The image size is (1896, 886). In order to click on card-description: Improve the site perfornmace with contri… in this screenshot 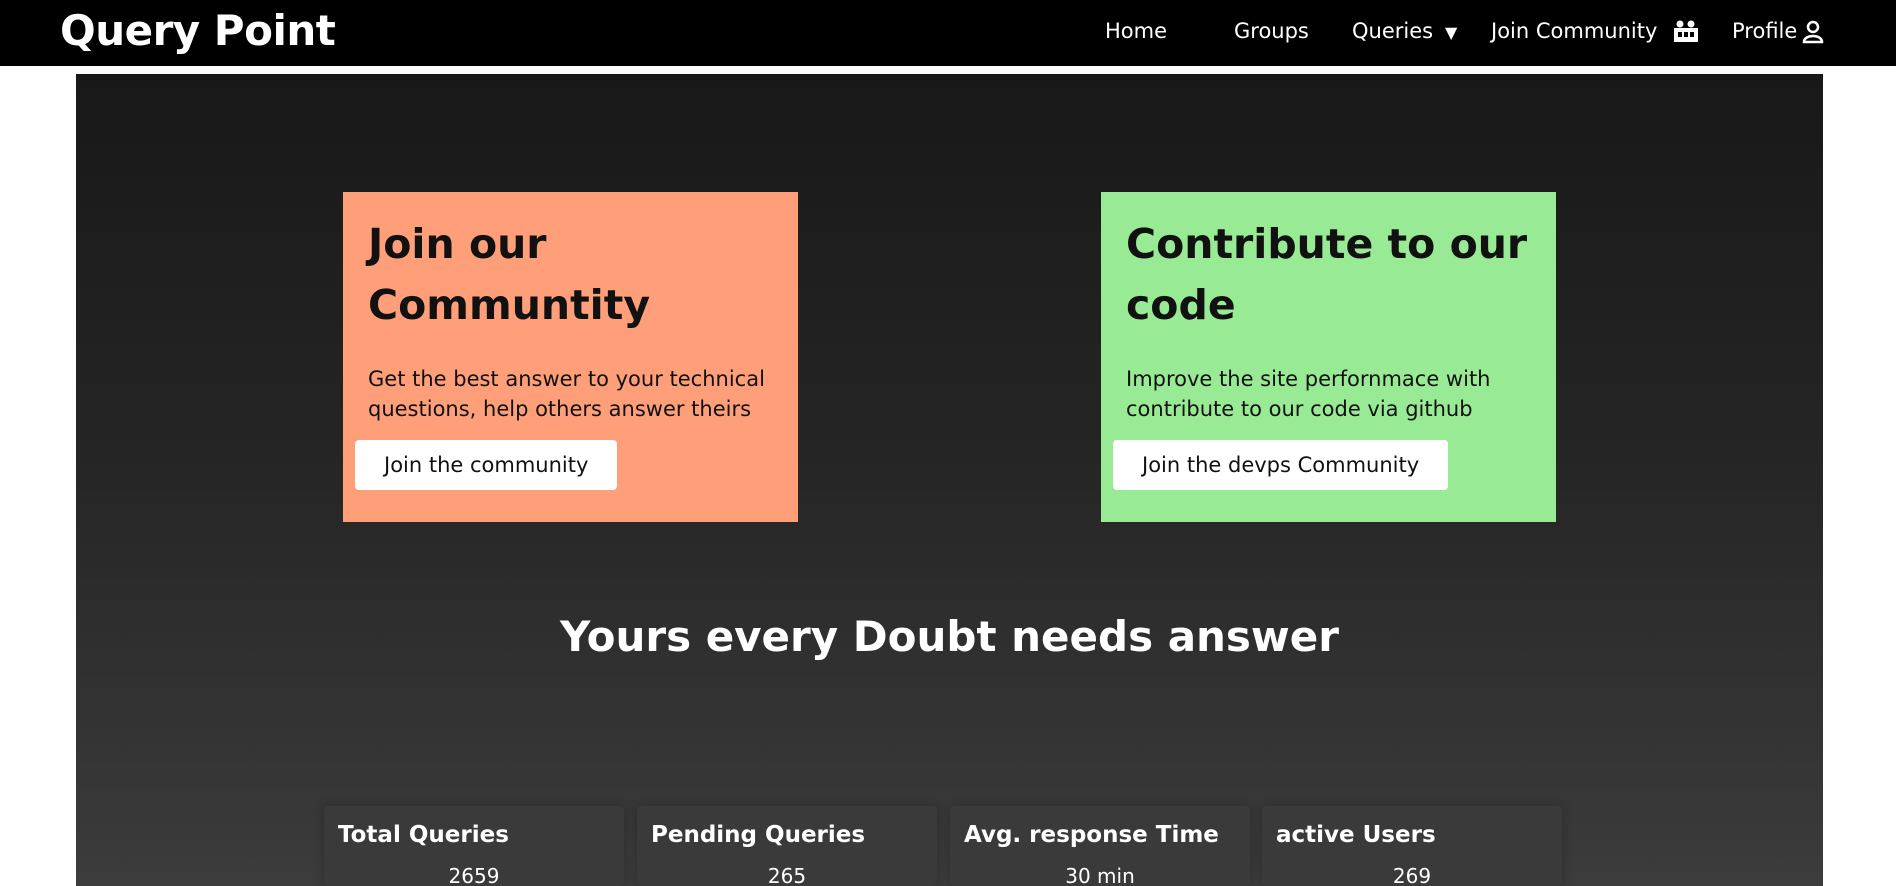, I will do `click(1328, 394)`.